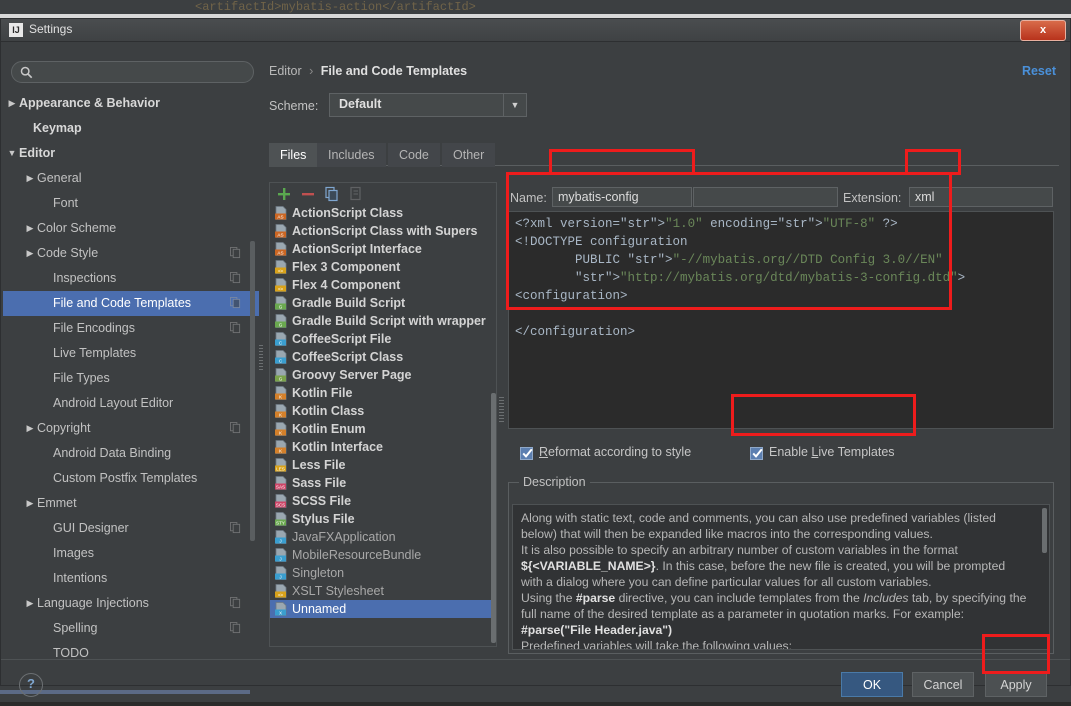 The image size is (1071, 706). What do you see at coordinates (131, 153) in the screenshot?
I see `sidebar-item-editor: ▼ Editor` at bounding box center [131, 153].